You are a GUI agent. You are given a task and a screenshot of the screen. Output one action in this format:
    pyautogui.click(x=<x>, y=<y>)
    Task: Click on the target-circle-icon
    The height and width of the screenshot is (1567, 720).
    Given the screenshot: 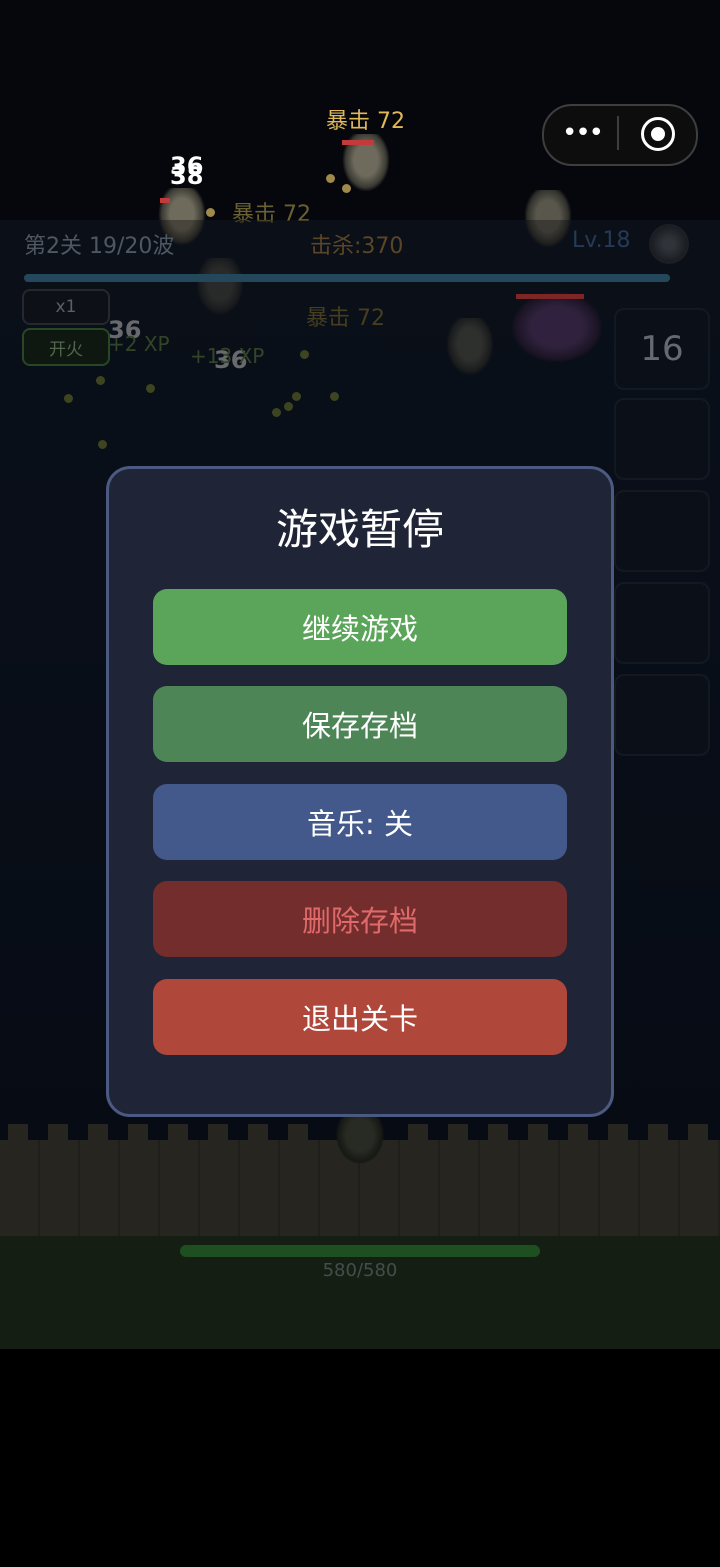 What is the action you would take?
    pyautogui.click(x=658, y=134)
    